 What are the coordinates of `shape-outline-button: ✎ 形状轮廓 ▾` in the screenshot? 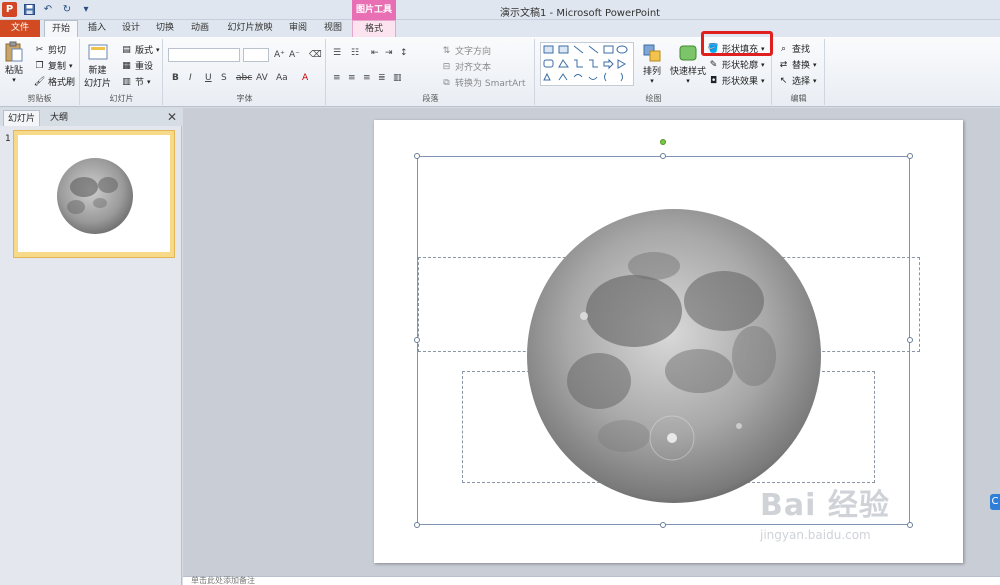 It's located at (736, 65).